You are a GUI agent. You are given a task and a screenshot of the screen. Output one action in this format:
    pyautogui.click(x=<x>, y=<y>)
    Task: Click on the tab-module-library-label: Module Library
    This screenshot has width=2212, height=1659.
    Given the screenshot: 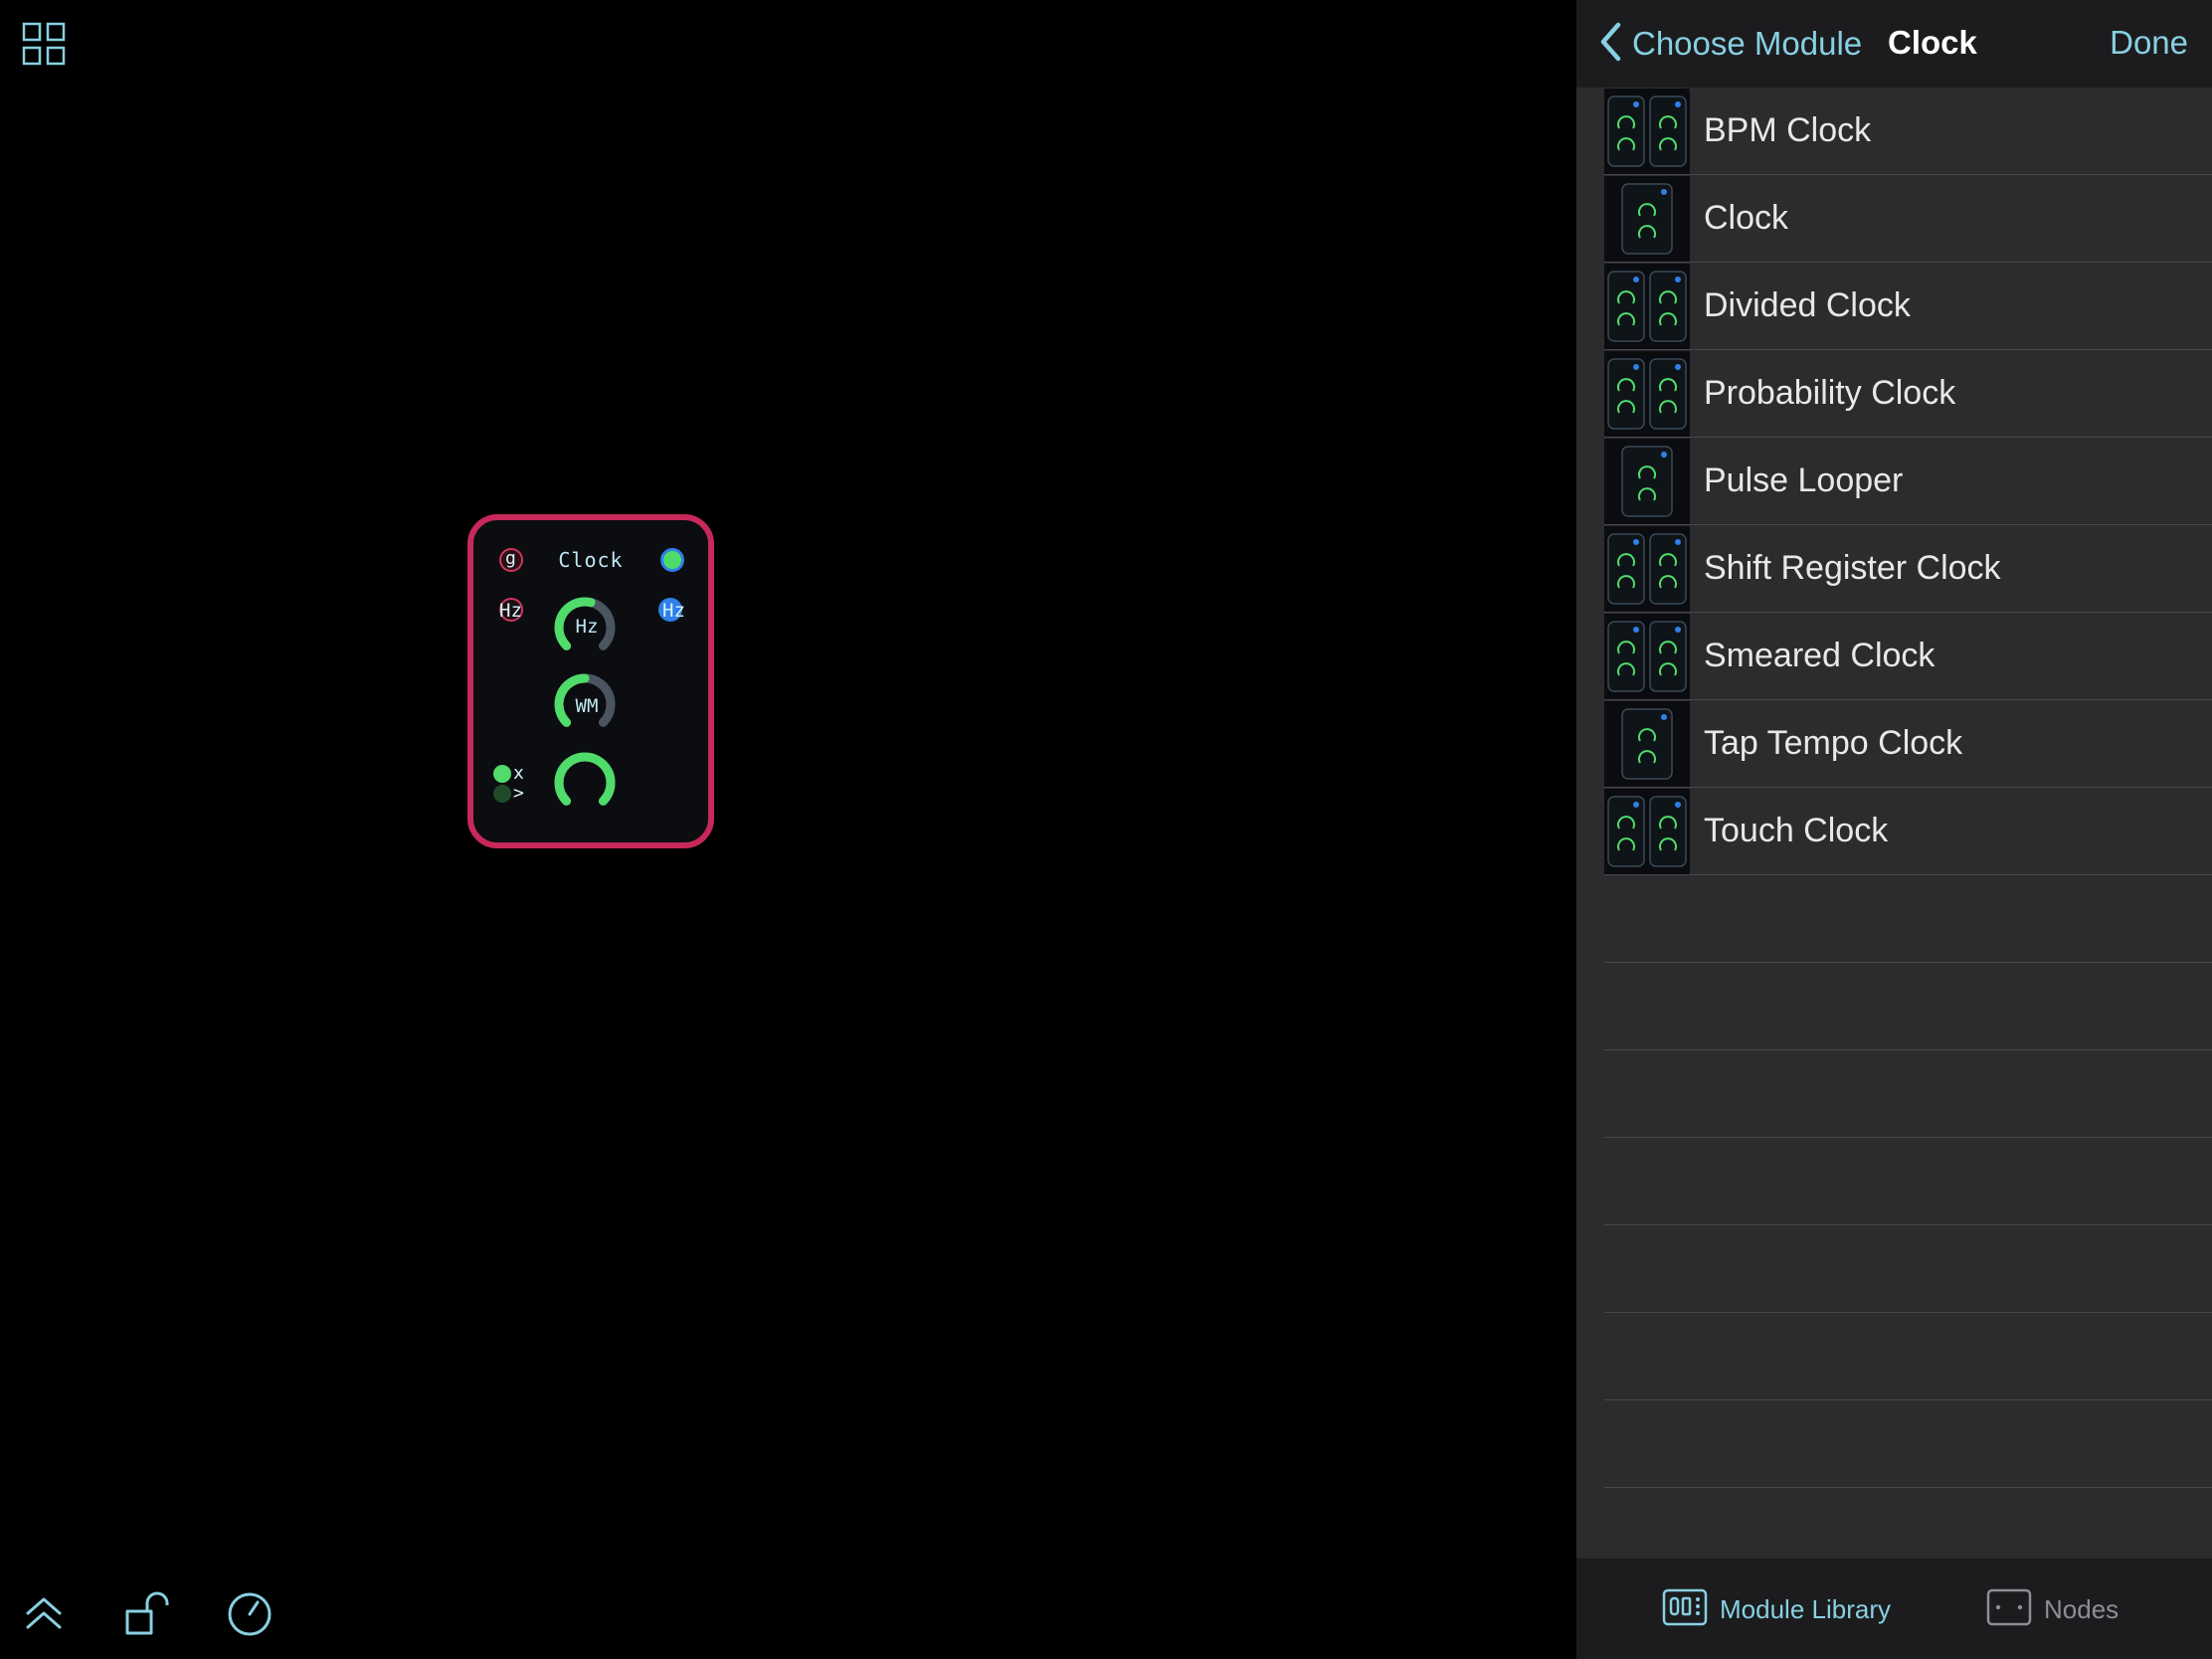 What is the action you would take?
    pyautogui.click(x=1805, y=1608)
    